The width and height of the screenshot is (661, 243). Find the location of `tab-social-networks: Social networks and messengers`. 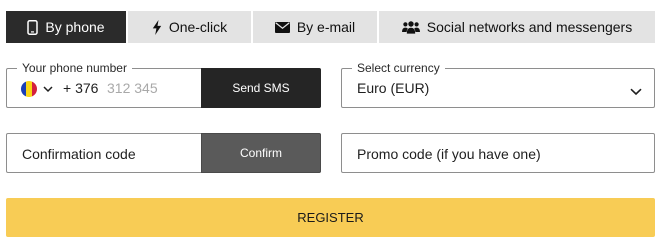

tab-social-networks: Social networks and messengers is located at coordinates (517, 27).